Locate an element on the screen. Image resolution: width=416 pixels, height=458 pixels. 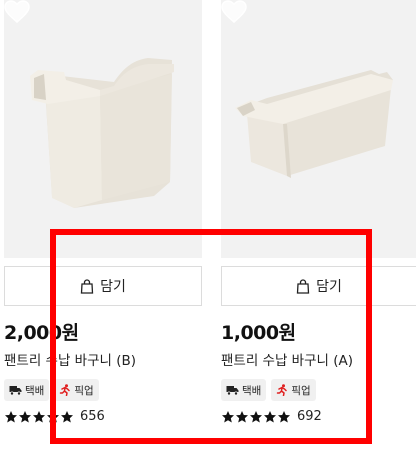
product-rating: 656 is located at coordinates (54, 416).